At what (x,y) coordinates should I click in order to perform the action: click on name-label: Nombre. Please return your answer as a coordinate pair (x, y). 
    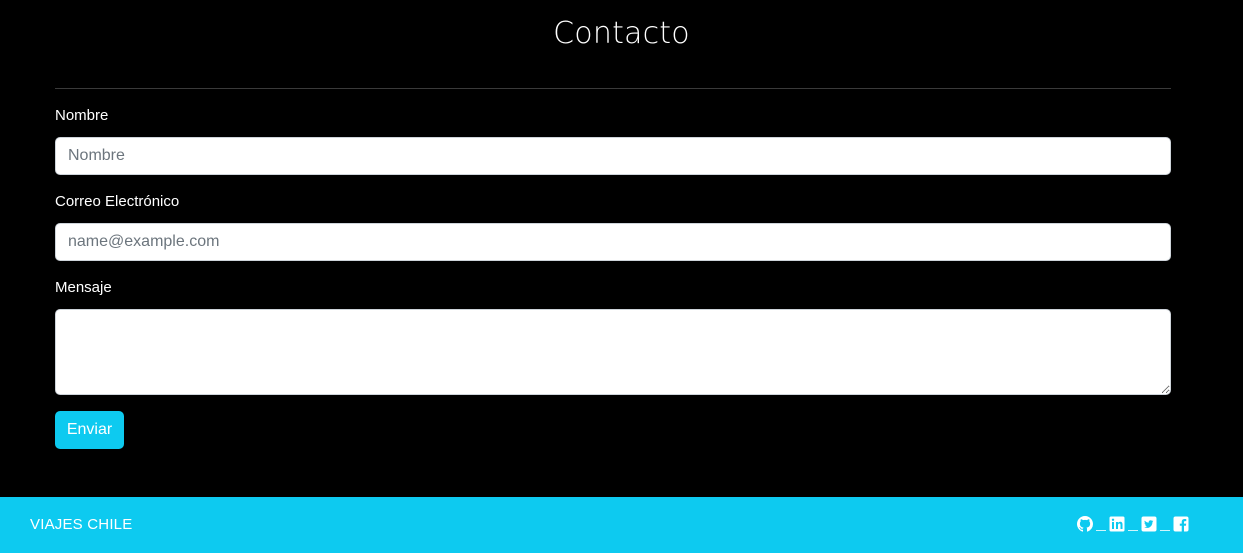
    Looking at the image, I should click on (82, 115).